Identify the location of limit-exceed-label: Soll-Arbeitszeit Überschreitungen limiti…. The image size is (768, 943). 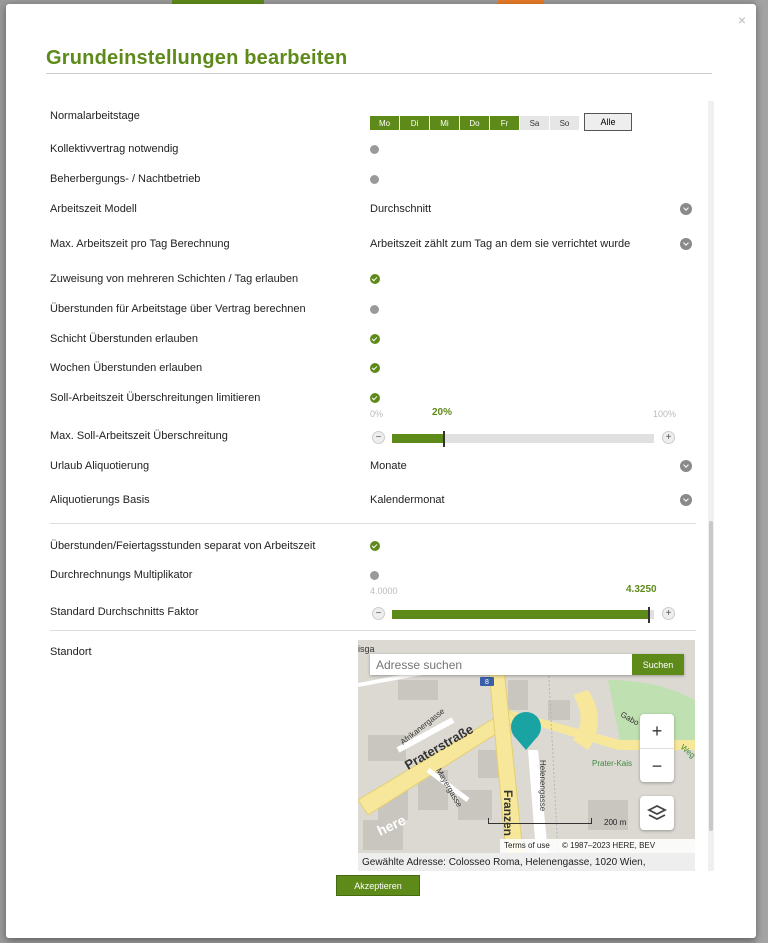
(155, 398).